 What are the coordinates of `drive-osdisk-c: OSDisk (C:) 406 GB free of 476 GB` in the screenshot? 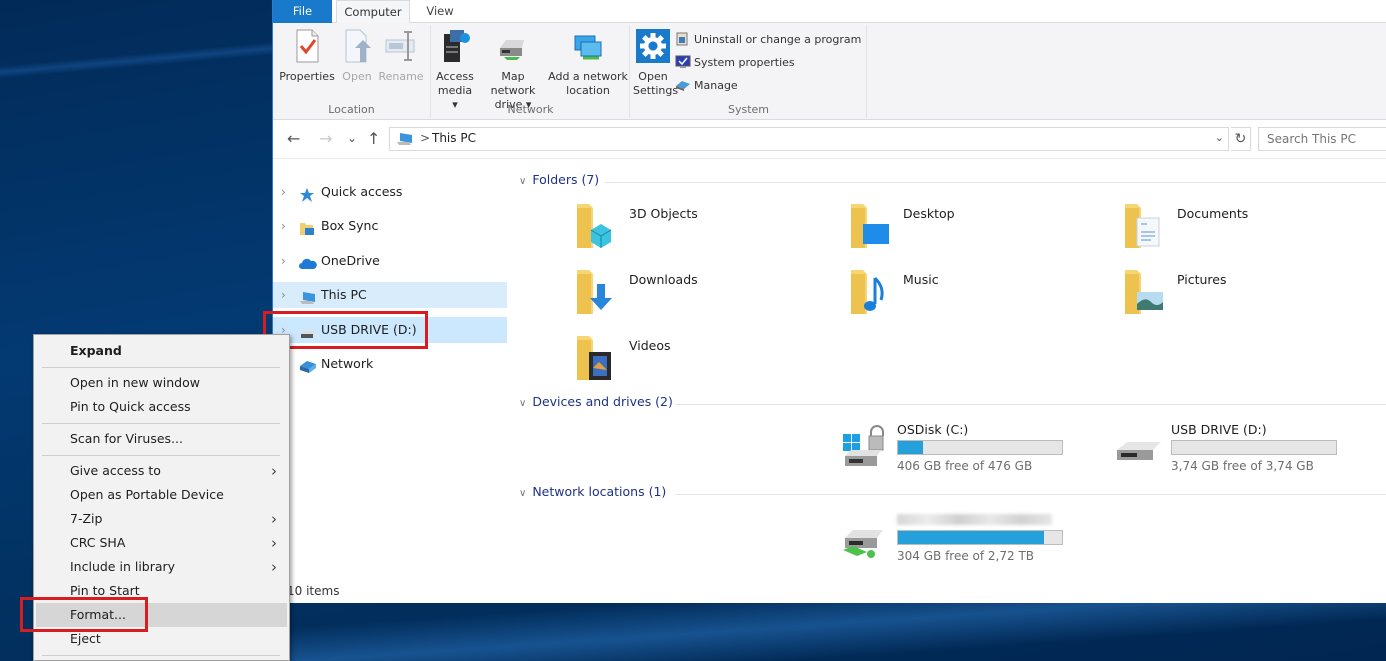 It's located at (971, 450).